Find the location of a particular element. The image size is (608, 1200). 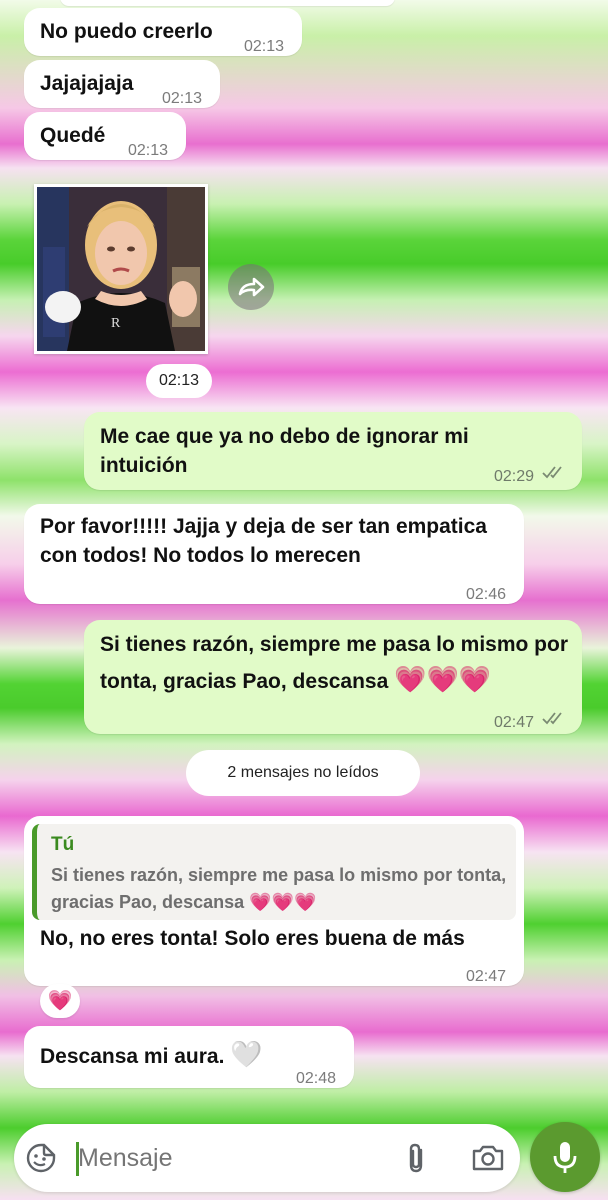

message-input is located at coordinates (228, 1158).